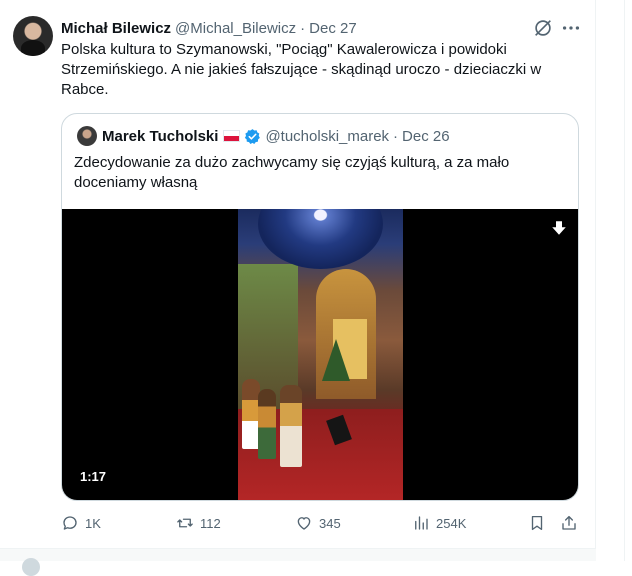 The width and height of the screenshot is (632, 576). What do you see at coordinates (543, 28) in the screenshot?
I see `grok-icon` at bounding box center [543, 28].